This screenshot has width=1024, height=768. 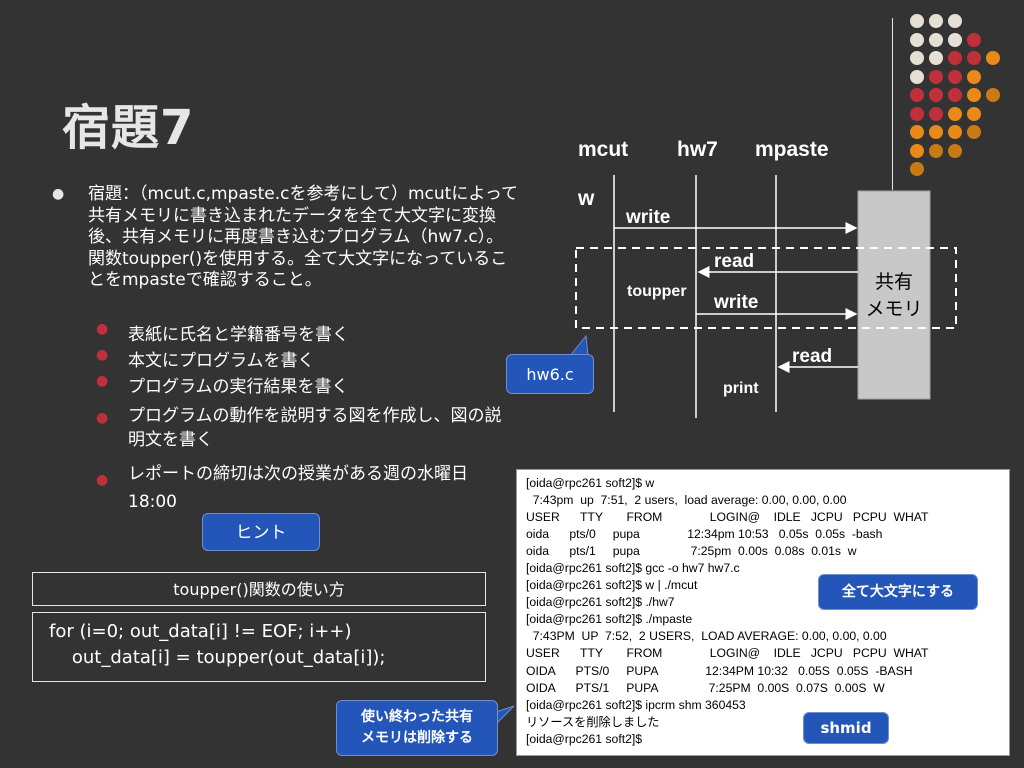 I want to click on shared-memory-label-line1: 共有, so click(x=894, y=282).